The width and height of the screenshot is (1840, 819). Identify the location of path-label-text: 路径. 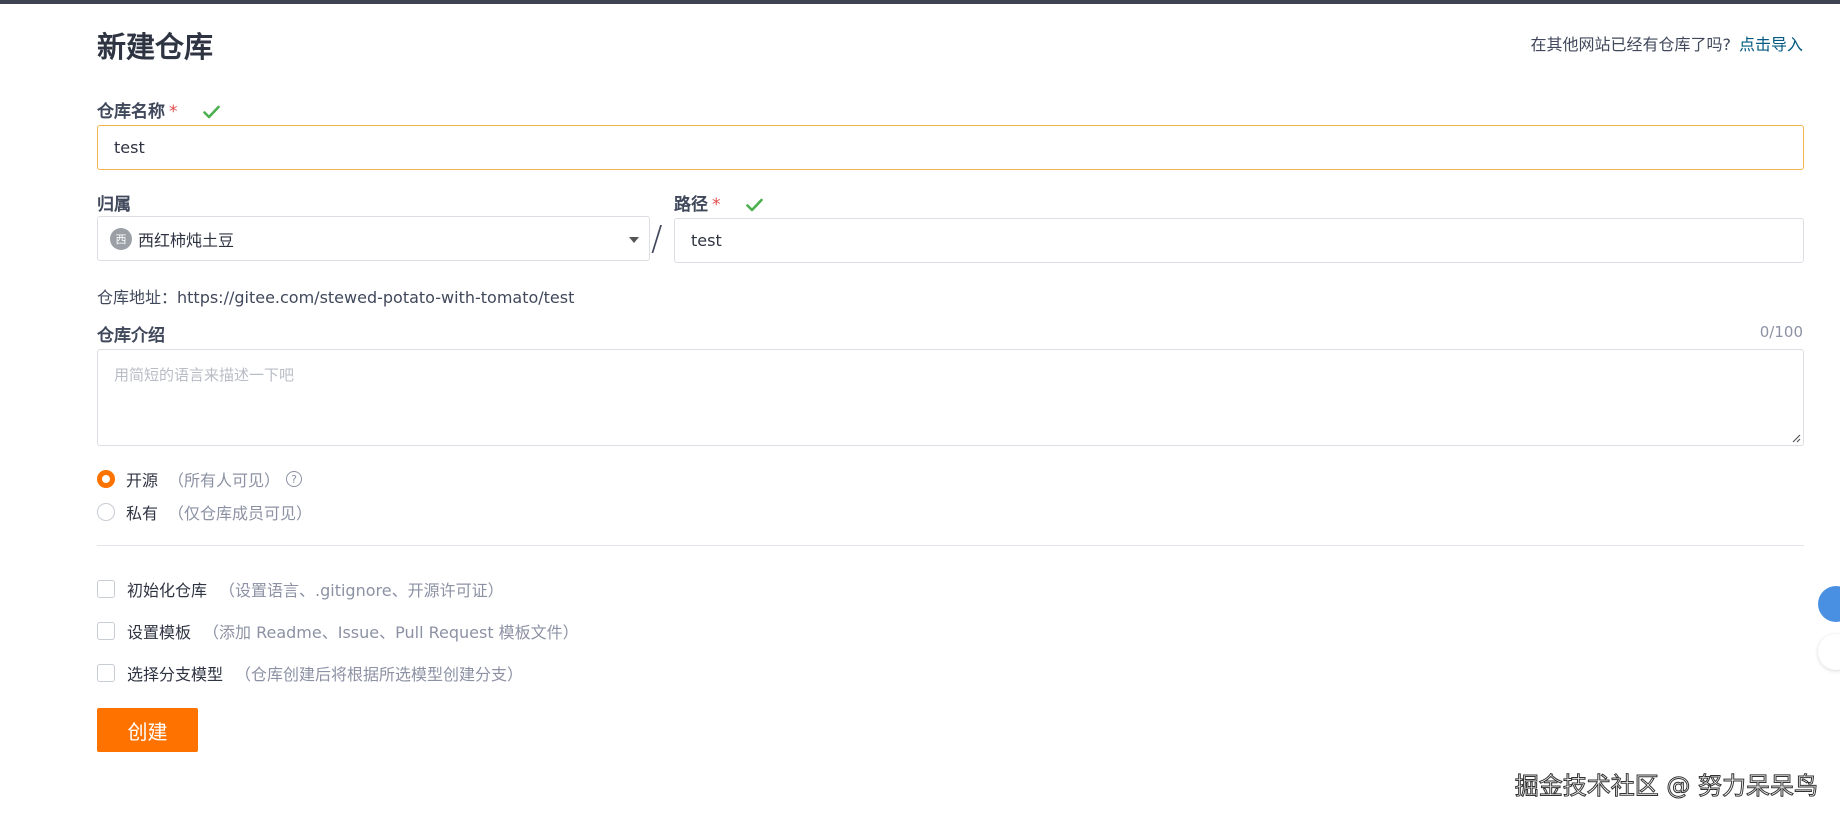
(691, 205).